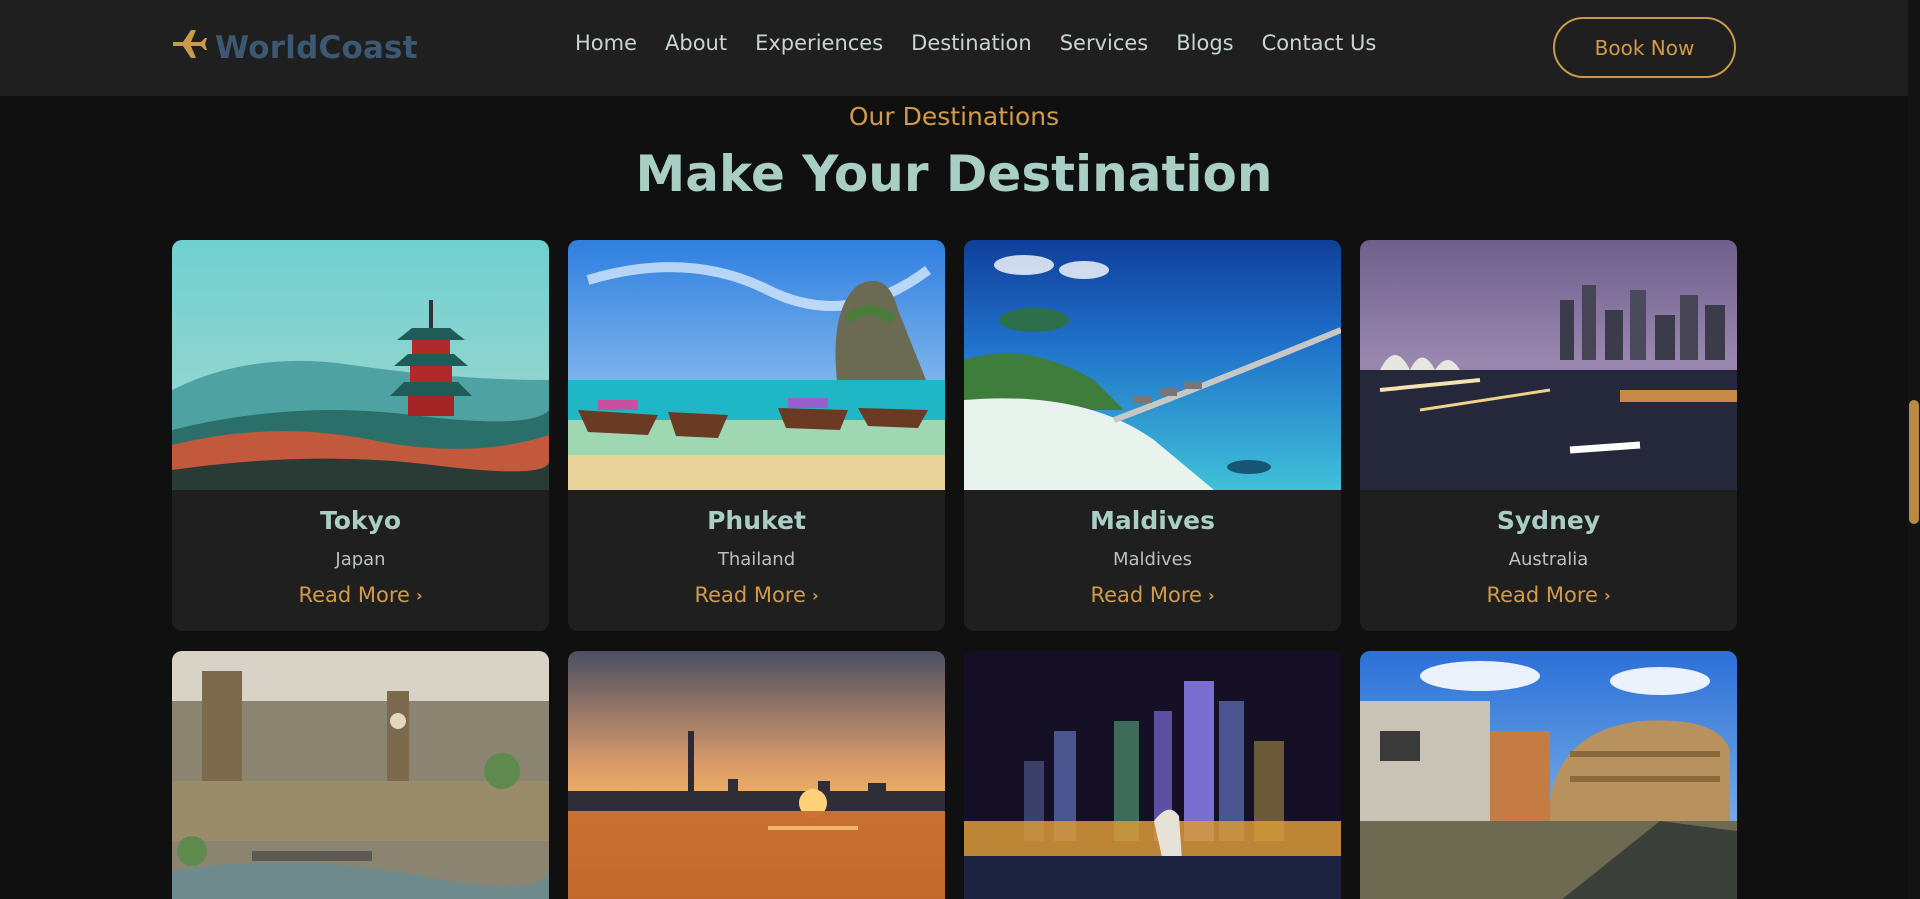  What do you see at coordinates (1152, 559) in the screenshot?
I see `destination-country: Maldives` at bounding box center [1152, 559].